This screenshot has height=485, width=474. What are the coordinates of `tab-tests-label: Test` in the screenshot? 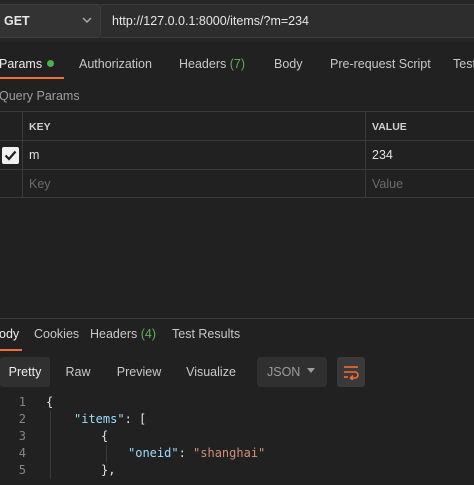 It's located at (463, 64).